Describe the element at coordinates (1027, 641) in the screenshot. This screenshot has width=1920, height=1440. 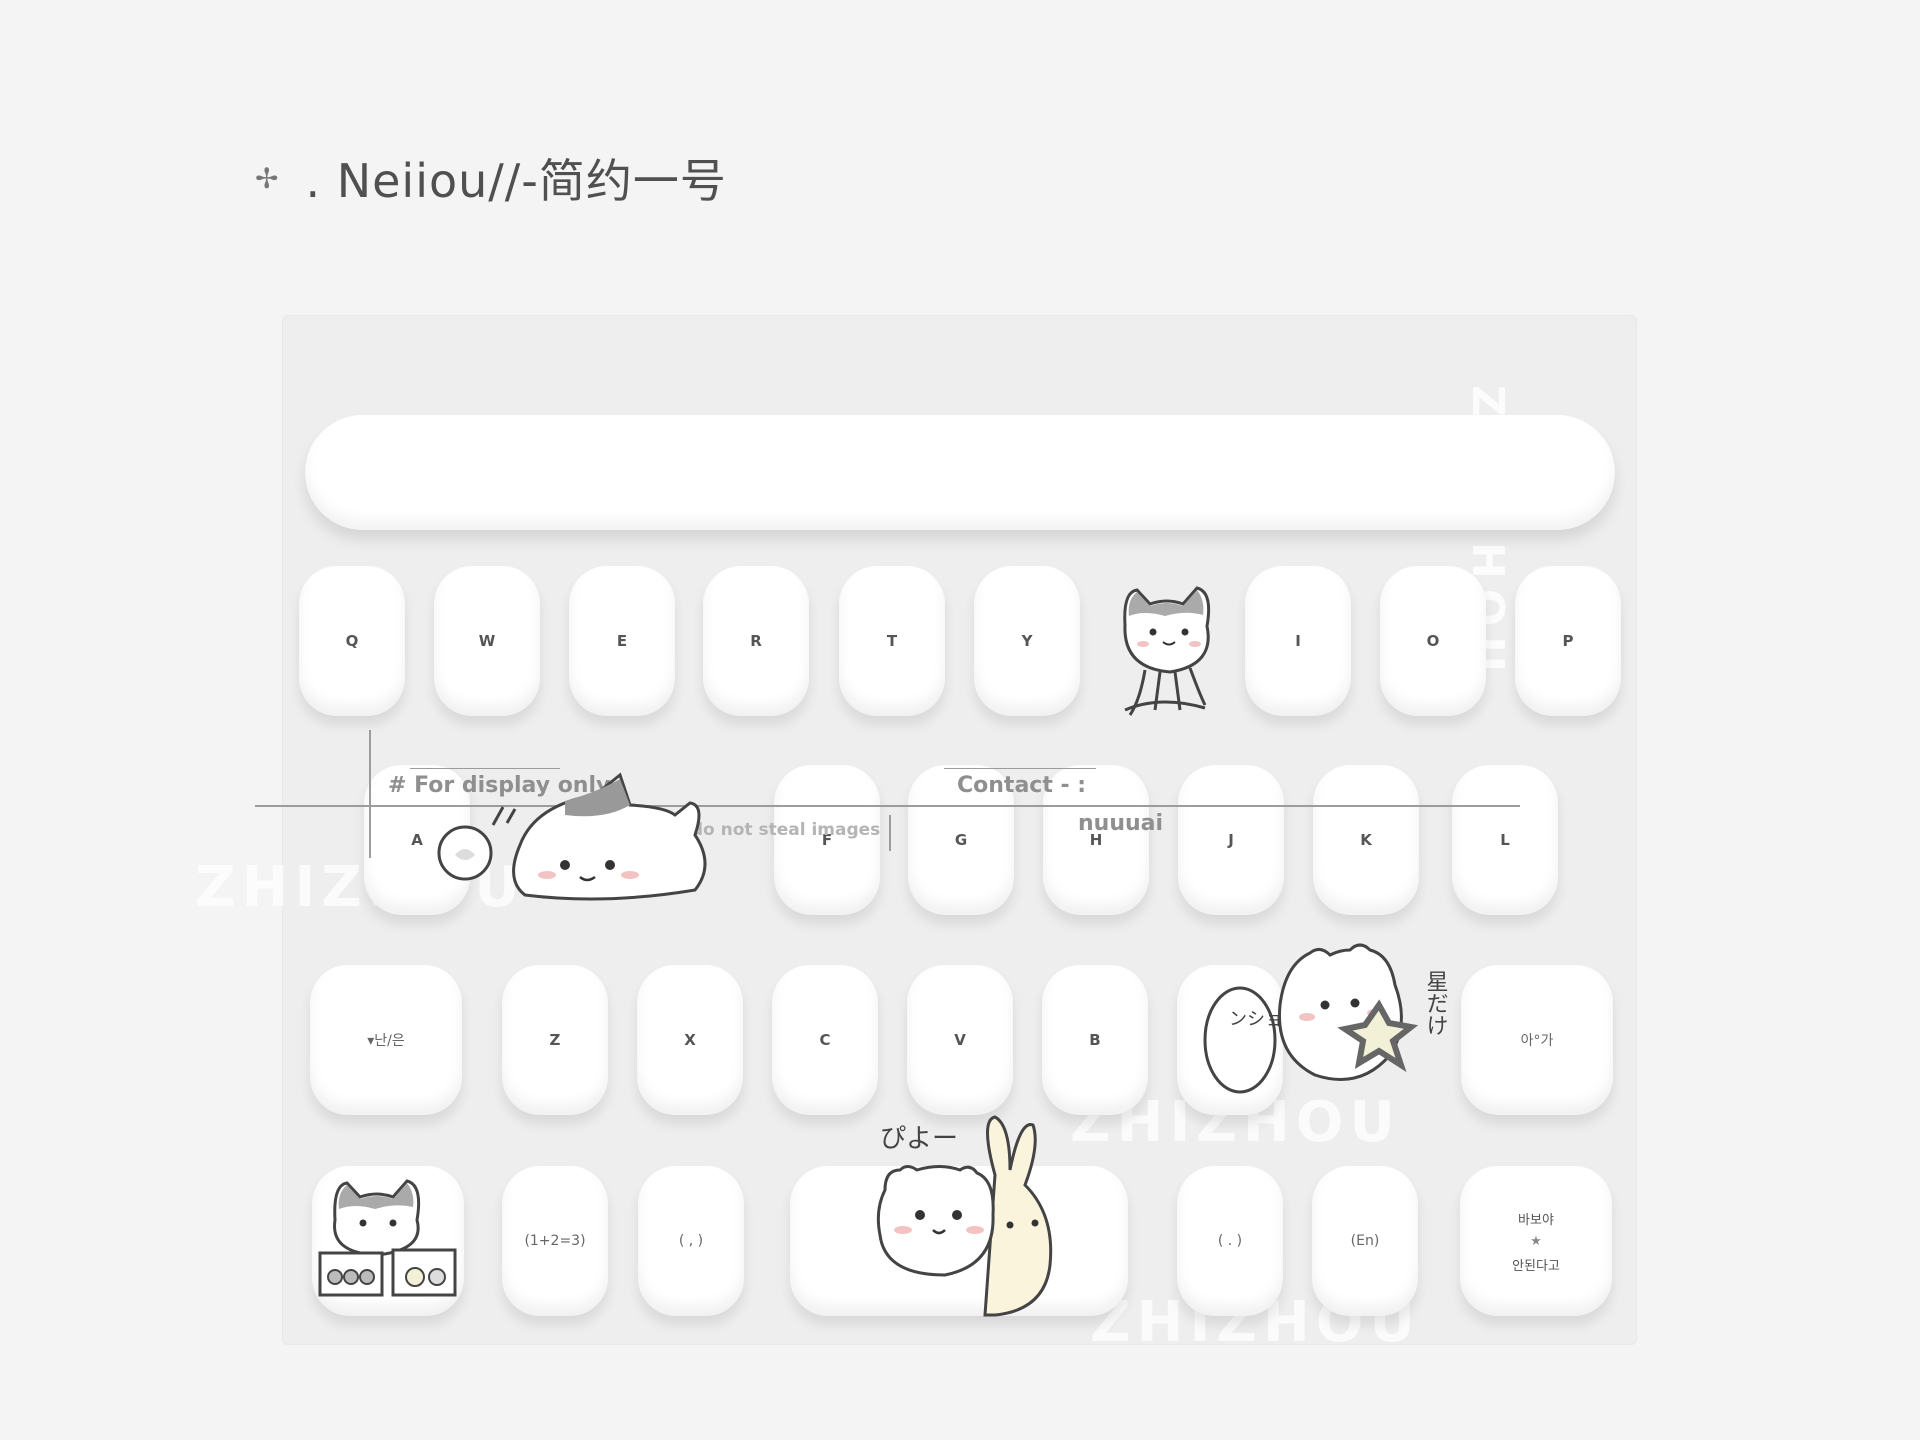
I see `key-y: Y` at that location.